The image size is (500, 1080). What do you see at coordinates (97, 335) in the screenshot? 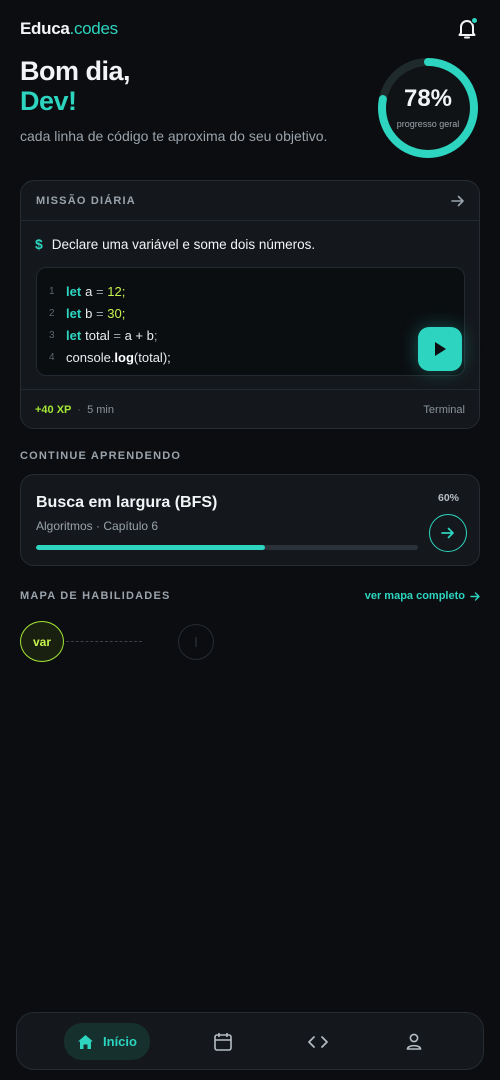
I see `code-identifier: total` at bounding box center [97, 335].